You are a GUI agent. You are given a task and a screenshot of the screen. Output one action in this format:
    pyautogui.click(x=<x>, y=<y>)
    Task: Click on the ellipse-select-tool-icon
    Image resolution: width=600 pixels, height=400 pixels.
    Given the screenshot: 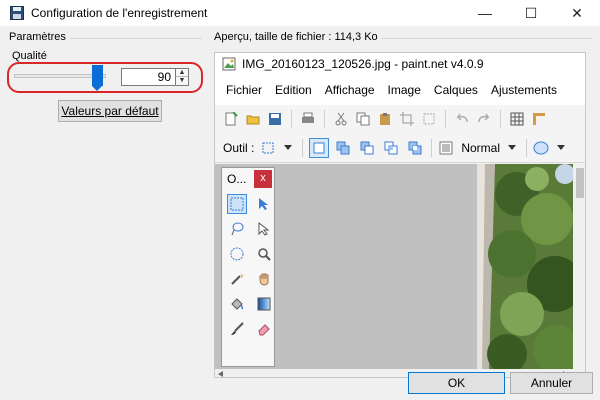 What is the action you would take?
    pyautogui.click(x=237, y=254)
    